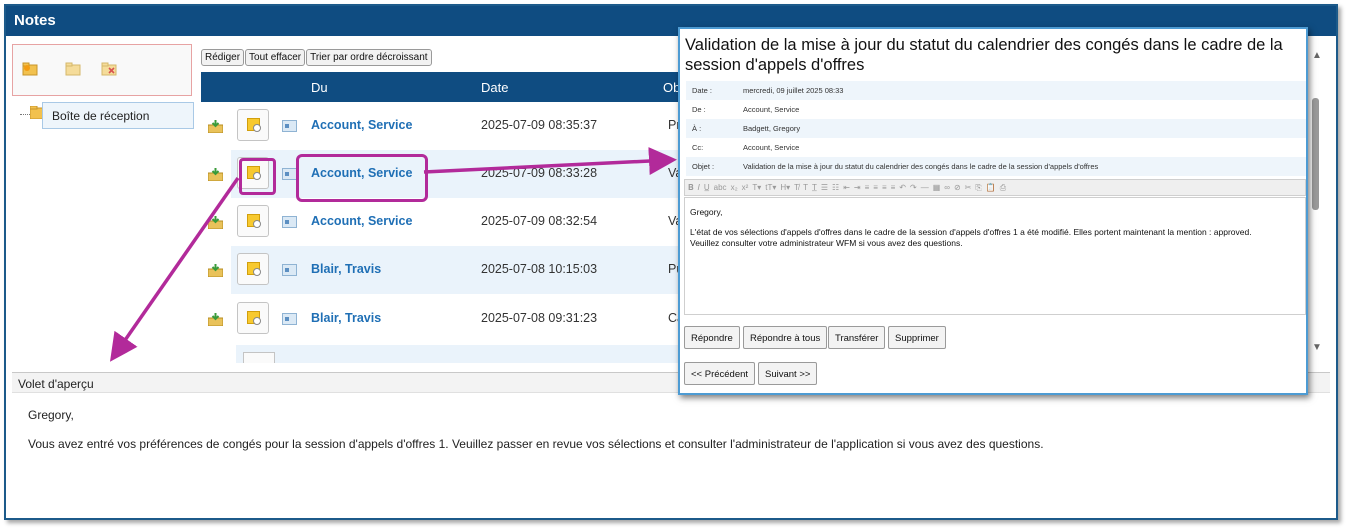  Describe the element at coordinates (441, 126) in the screenshot. I see `table-row: Account, Service 2025-07-09 08:35:37 Pré` at that location.